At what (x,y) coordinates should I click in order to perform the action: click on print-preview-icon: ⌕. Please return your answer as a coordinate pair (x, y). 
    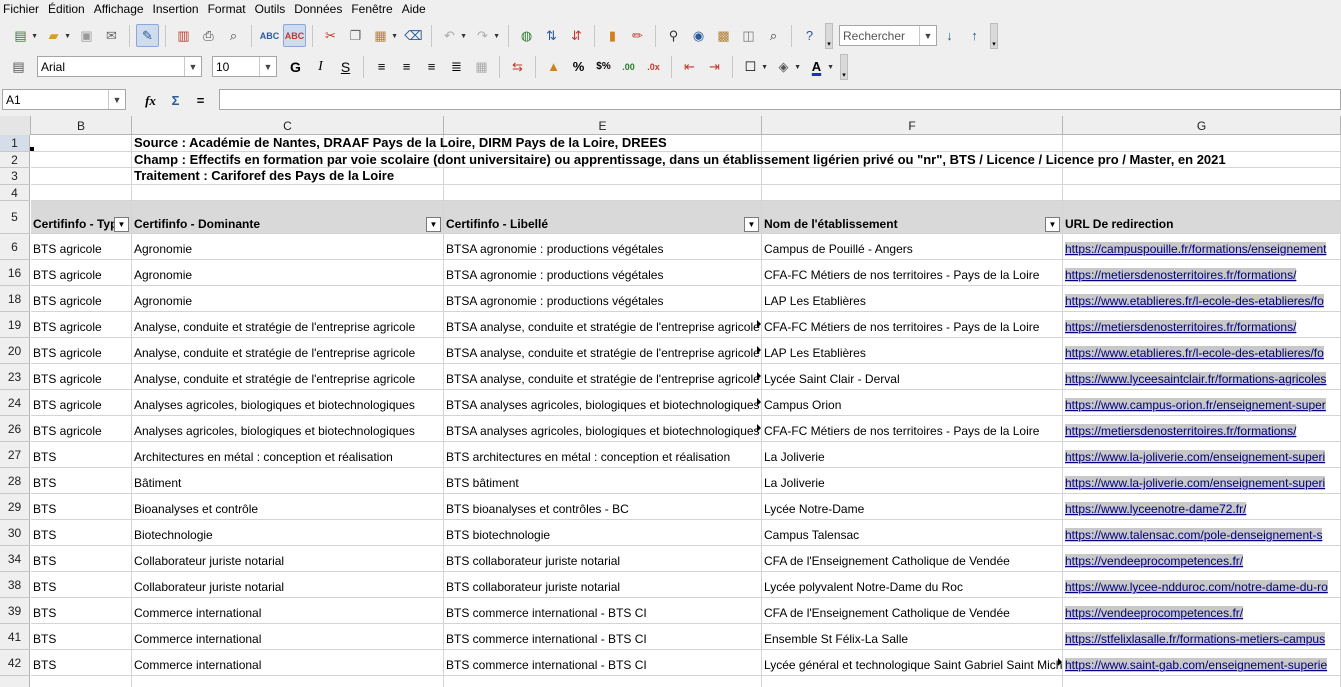
    Looking at the image, I should click on (233, 35).